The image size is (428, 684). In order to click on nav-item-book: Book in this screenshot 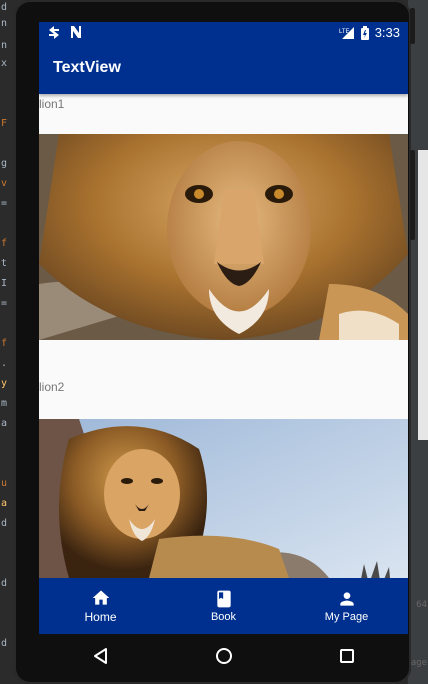, I will do `click(223, 606)`.